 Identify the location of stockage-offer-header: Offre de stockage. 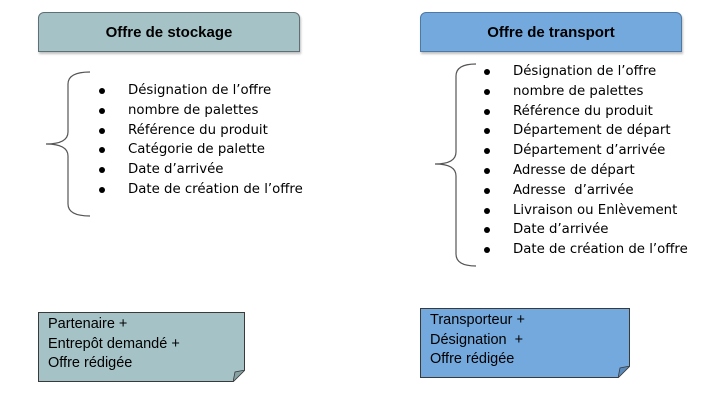
(169, 32).